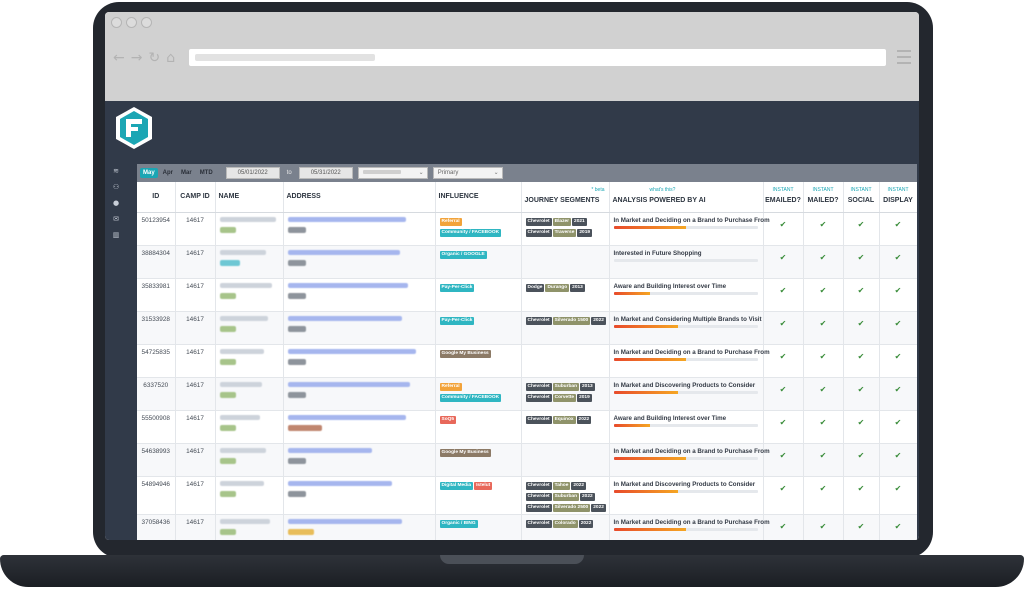  What do you see at coordinates (537, 57) in the screenshot?
I see `address-bar` at bounding box center [537, 57].